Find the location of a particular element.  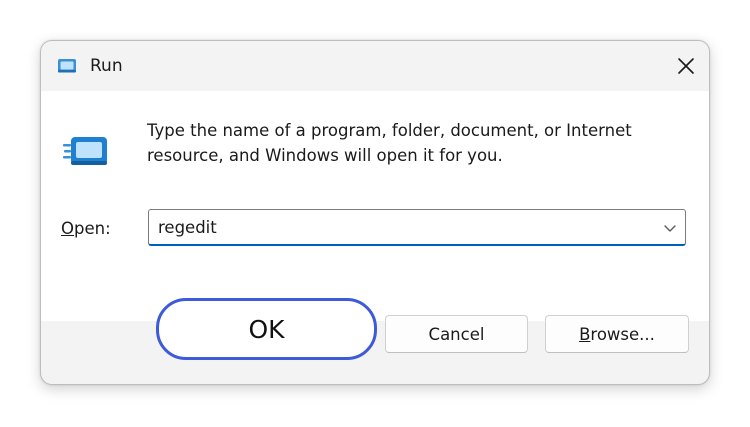

title-bar: Run is located at coordinates (375, 66).